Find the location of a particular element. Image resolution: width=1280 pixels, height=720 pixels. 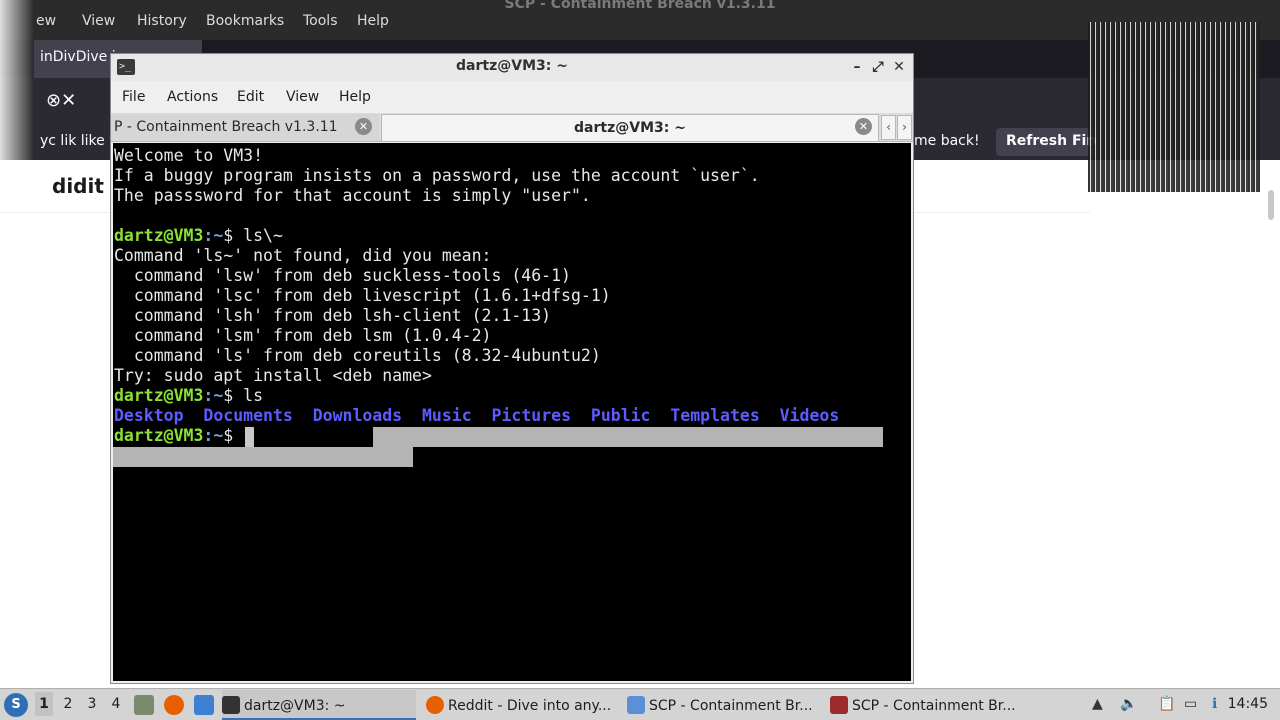

terminal-window-title: dartz@VM3: ~ is located at coordinates (512, 66).